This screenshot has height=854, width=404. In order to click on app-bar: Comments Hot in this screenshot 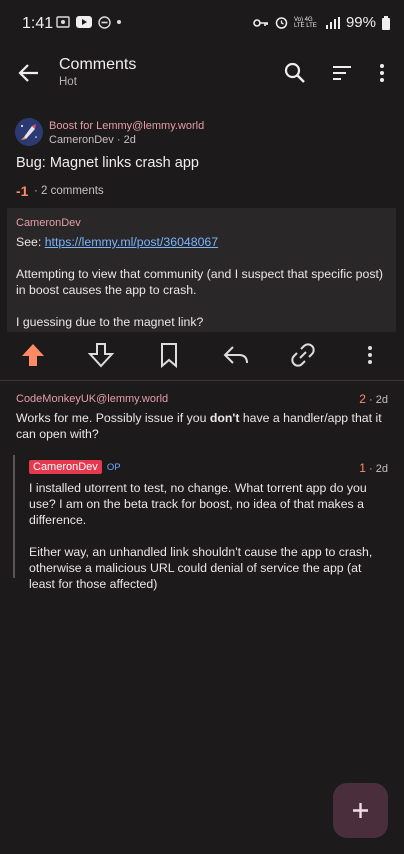, I will do `click(202, 75)`.